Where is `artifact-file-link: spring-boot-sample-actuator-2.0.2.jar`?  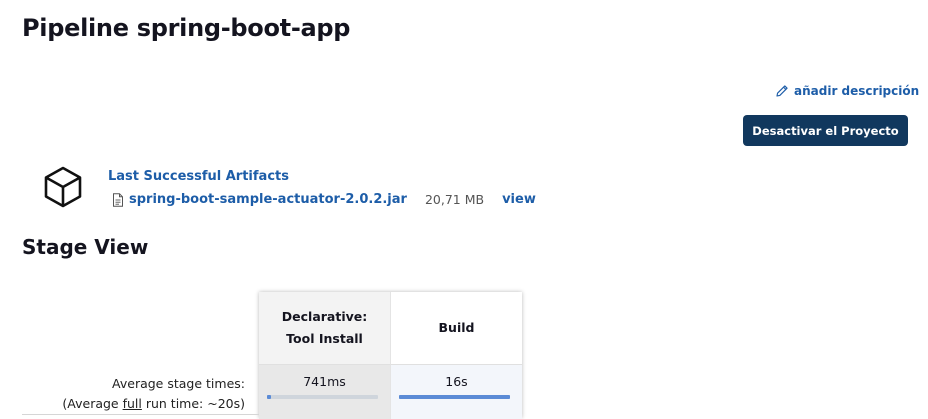
artifact-file-link: spring-boot-sample-actuator-2.0.2.jar is located at coordinates (268, 199).